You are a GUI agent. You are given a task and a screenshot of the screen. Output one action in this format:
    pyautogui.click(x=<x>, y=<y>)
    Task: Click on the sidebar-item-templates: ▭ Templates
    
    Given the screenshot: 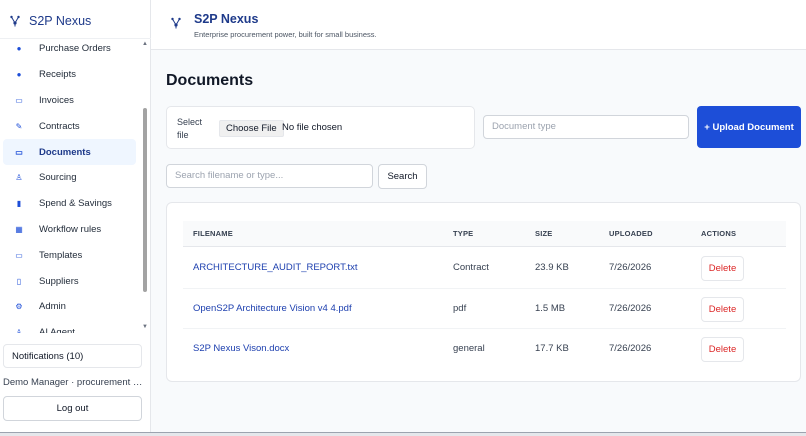 What is the action you would take?
    pyautogui.click(x=69, y=255)
    